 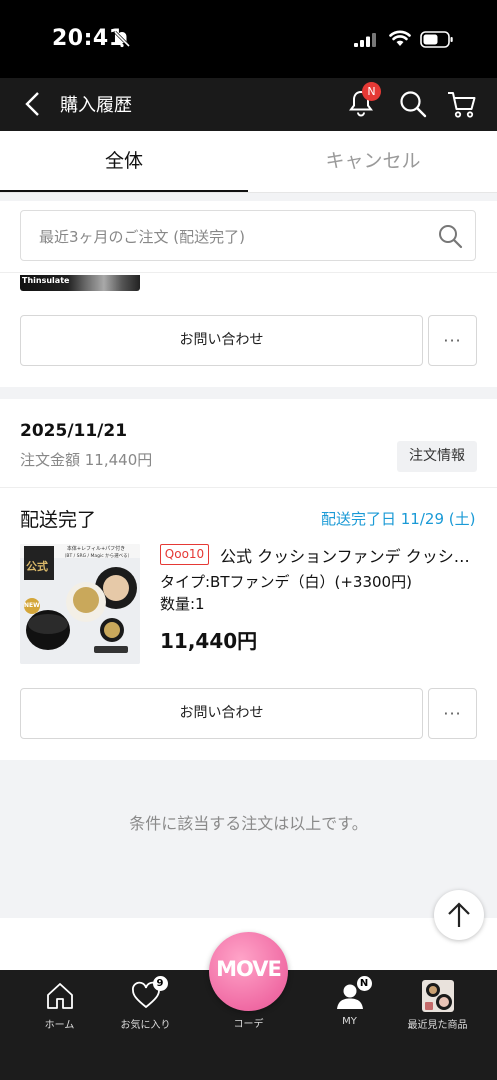 What do you see at coordinates (96, 549) in the screenshot?
I see `product-image-caption: 本体+レフィル+パフ付き` at bounding box center [96, 549].